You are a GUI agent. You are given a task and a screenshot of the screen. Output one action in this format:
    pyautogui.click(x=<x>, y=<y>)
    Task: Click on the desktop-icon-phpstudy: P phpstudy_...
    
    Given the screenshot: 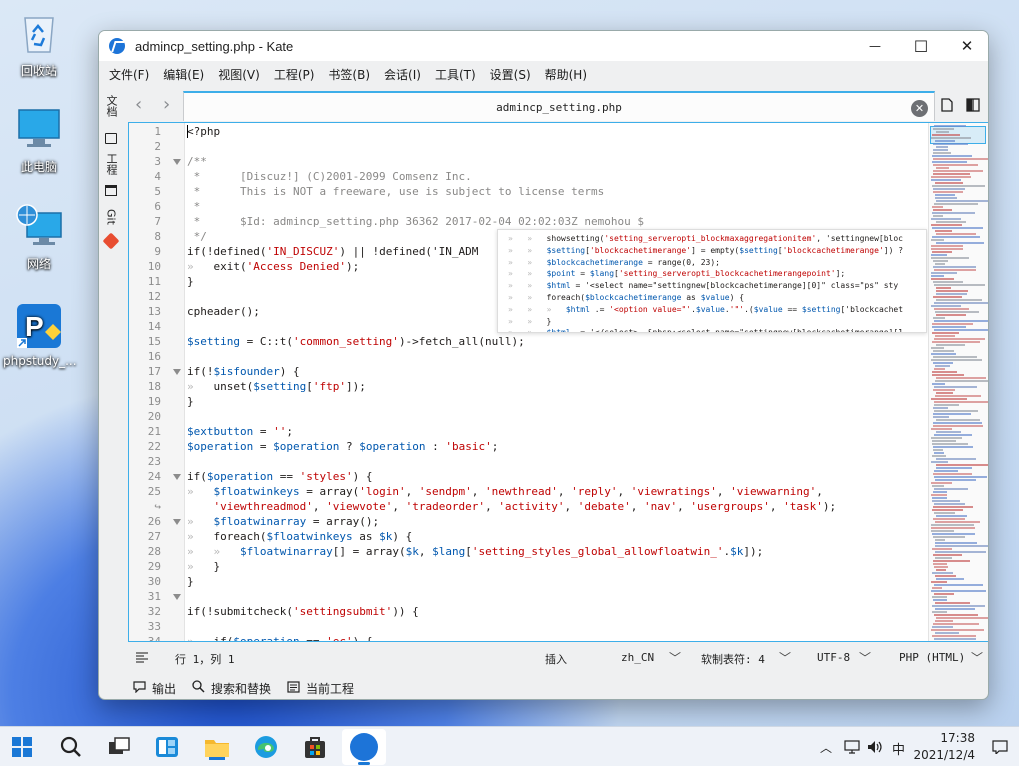 What is the action you would take?
    pyautogui.click(x=40, y=335)
    